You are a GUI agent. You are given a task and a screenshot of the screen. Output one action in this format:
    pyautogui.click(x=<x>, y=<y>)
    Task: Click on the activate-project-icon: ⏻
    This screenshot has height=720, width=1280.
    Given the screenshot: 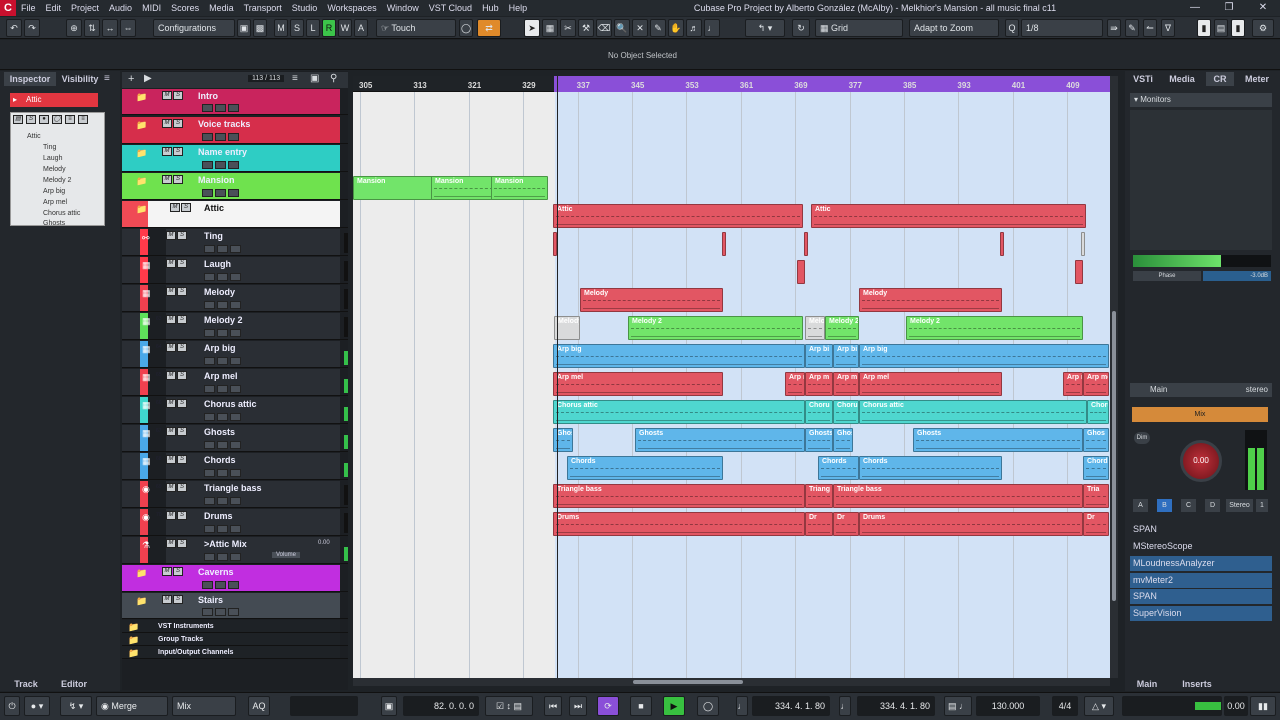 What is the action you would take?
    pyautogui.click(x=12, y=706)
    